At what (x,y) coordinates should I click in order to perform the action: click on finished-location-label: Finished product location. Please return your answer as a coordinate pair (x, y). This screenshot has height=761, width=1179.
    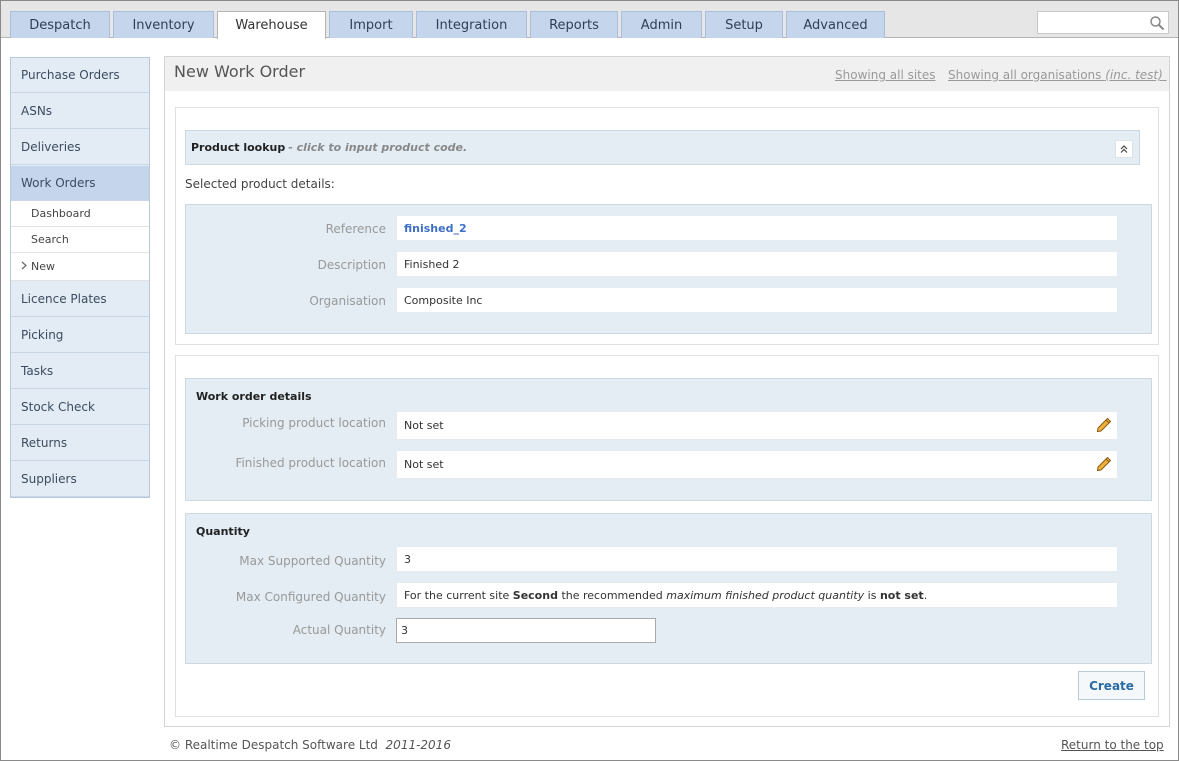
    Looking at the image, I should click on (310, 463).